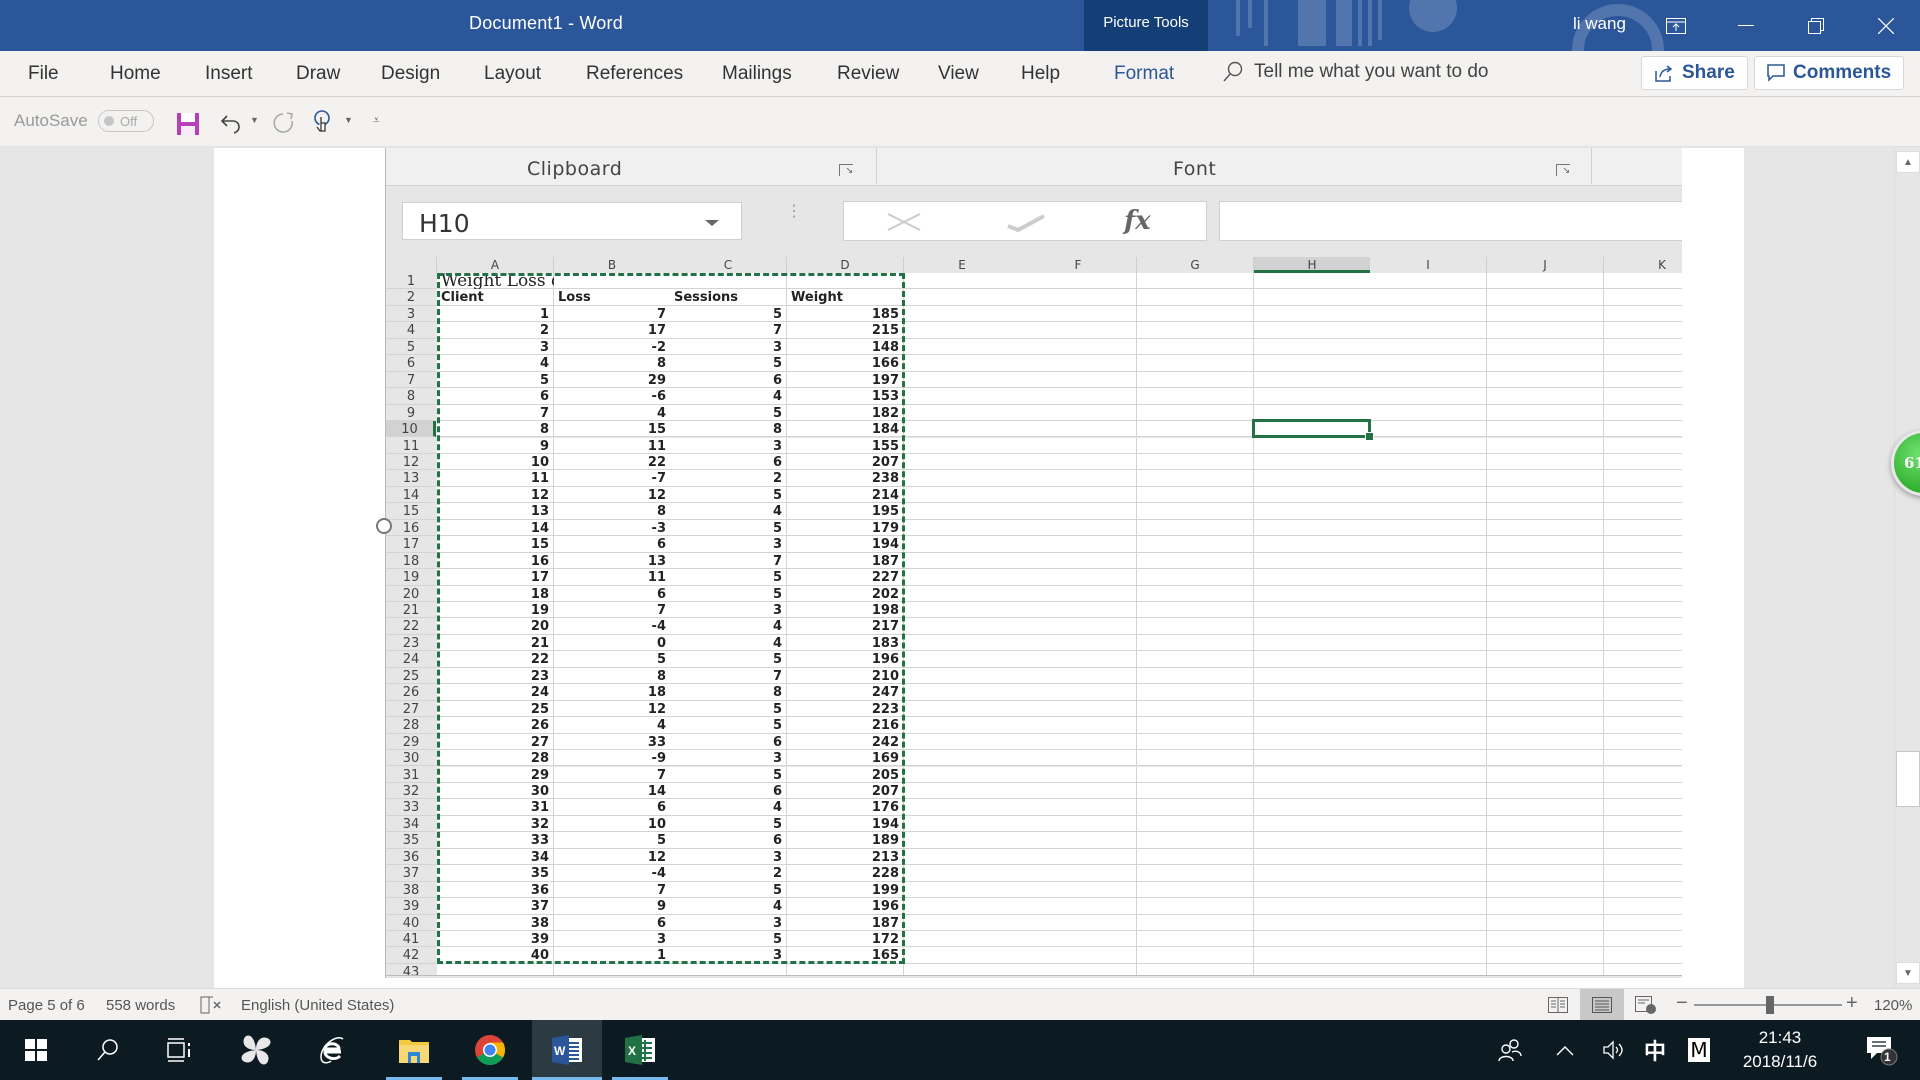 This screenshot has height=1080, width=1920. I want to click on cell-c13: 2, so click(728, 478).